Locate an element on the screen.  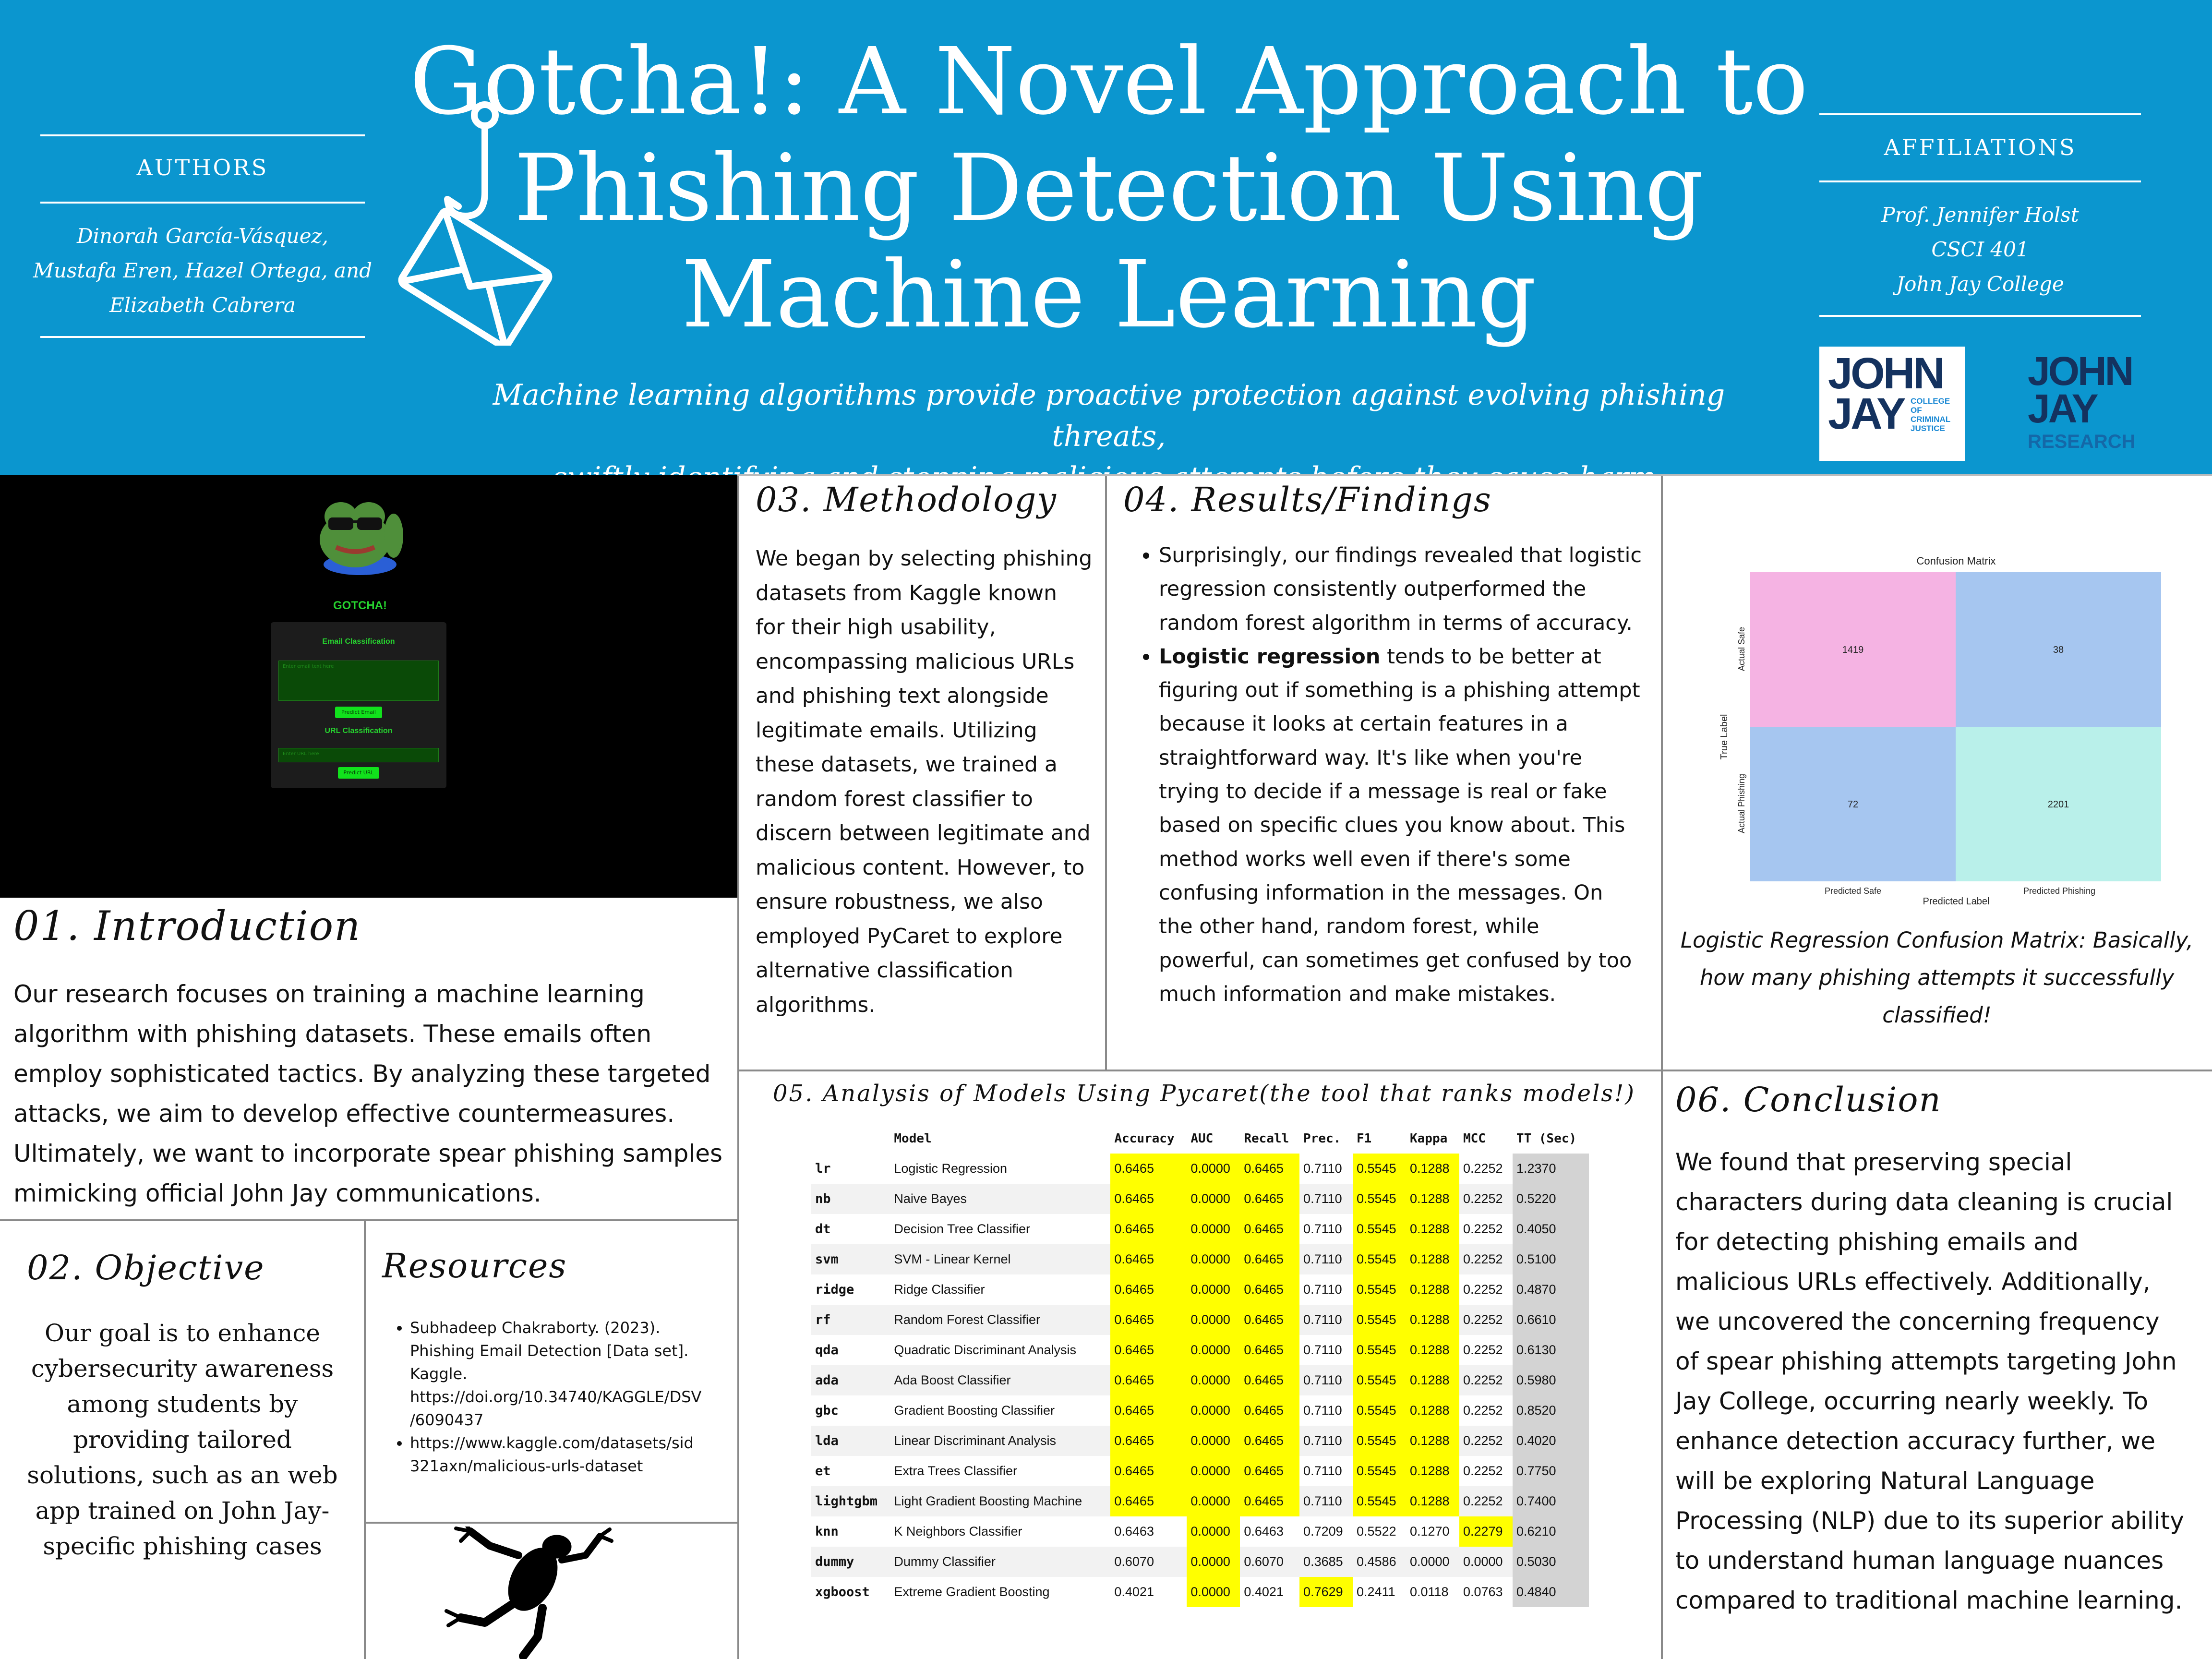
metric-cell: 0.7400 is located at coordinates (1550, 1501).